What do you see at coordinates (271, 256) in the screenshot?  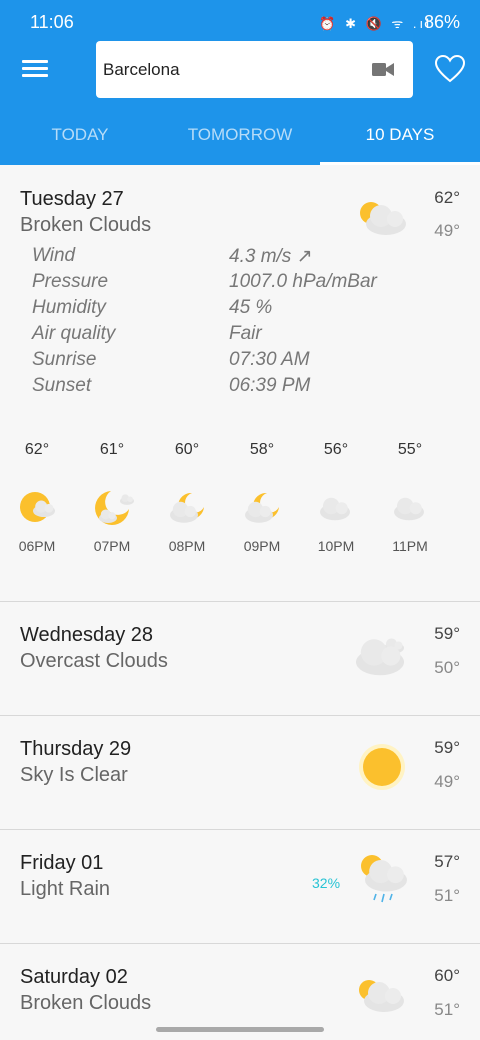 I see `detail-value: 4.3 m/s ↗` at bounding box center [271, 256].